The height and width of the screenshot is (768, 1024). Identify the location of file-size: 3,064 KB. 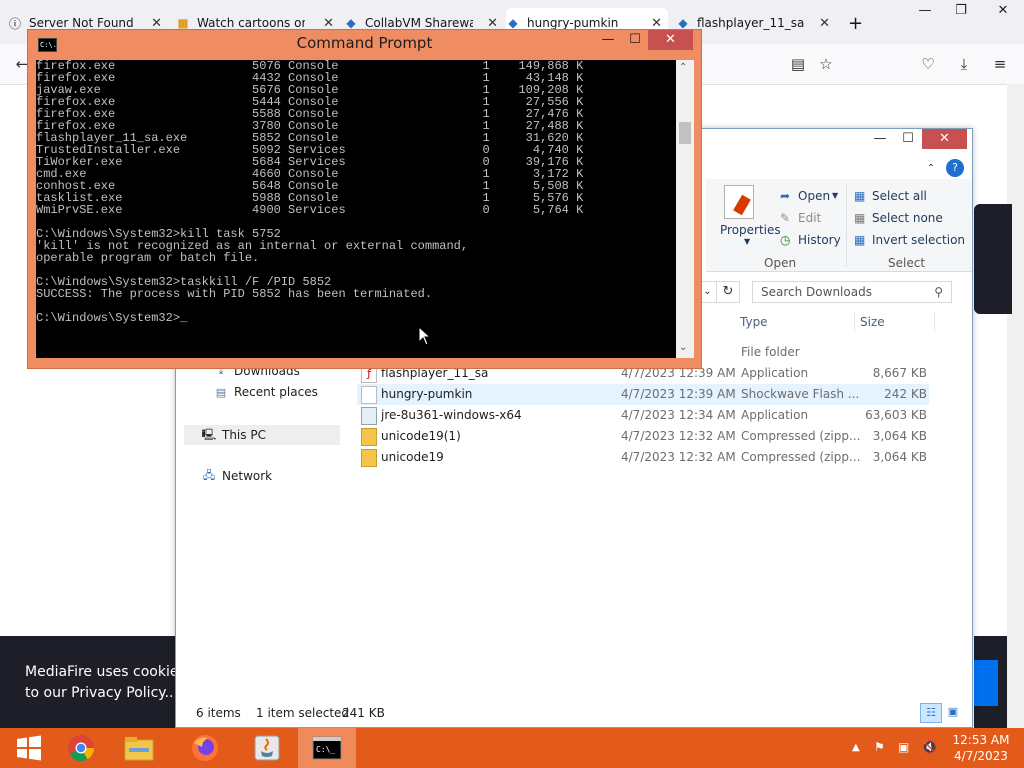
(899, 457).